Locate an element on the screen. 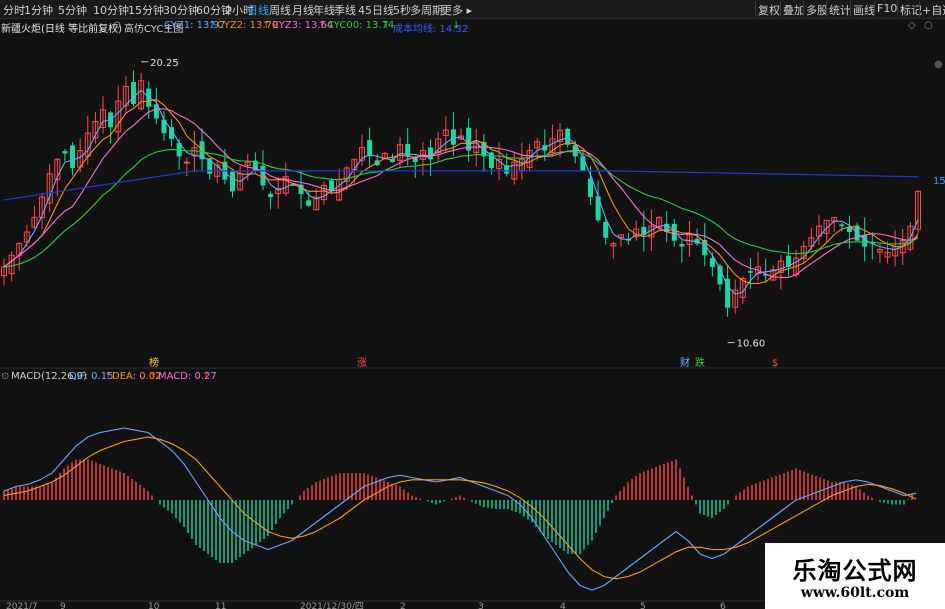  low-price-label: 10.60 is located at coordinates (751, 344).